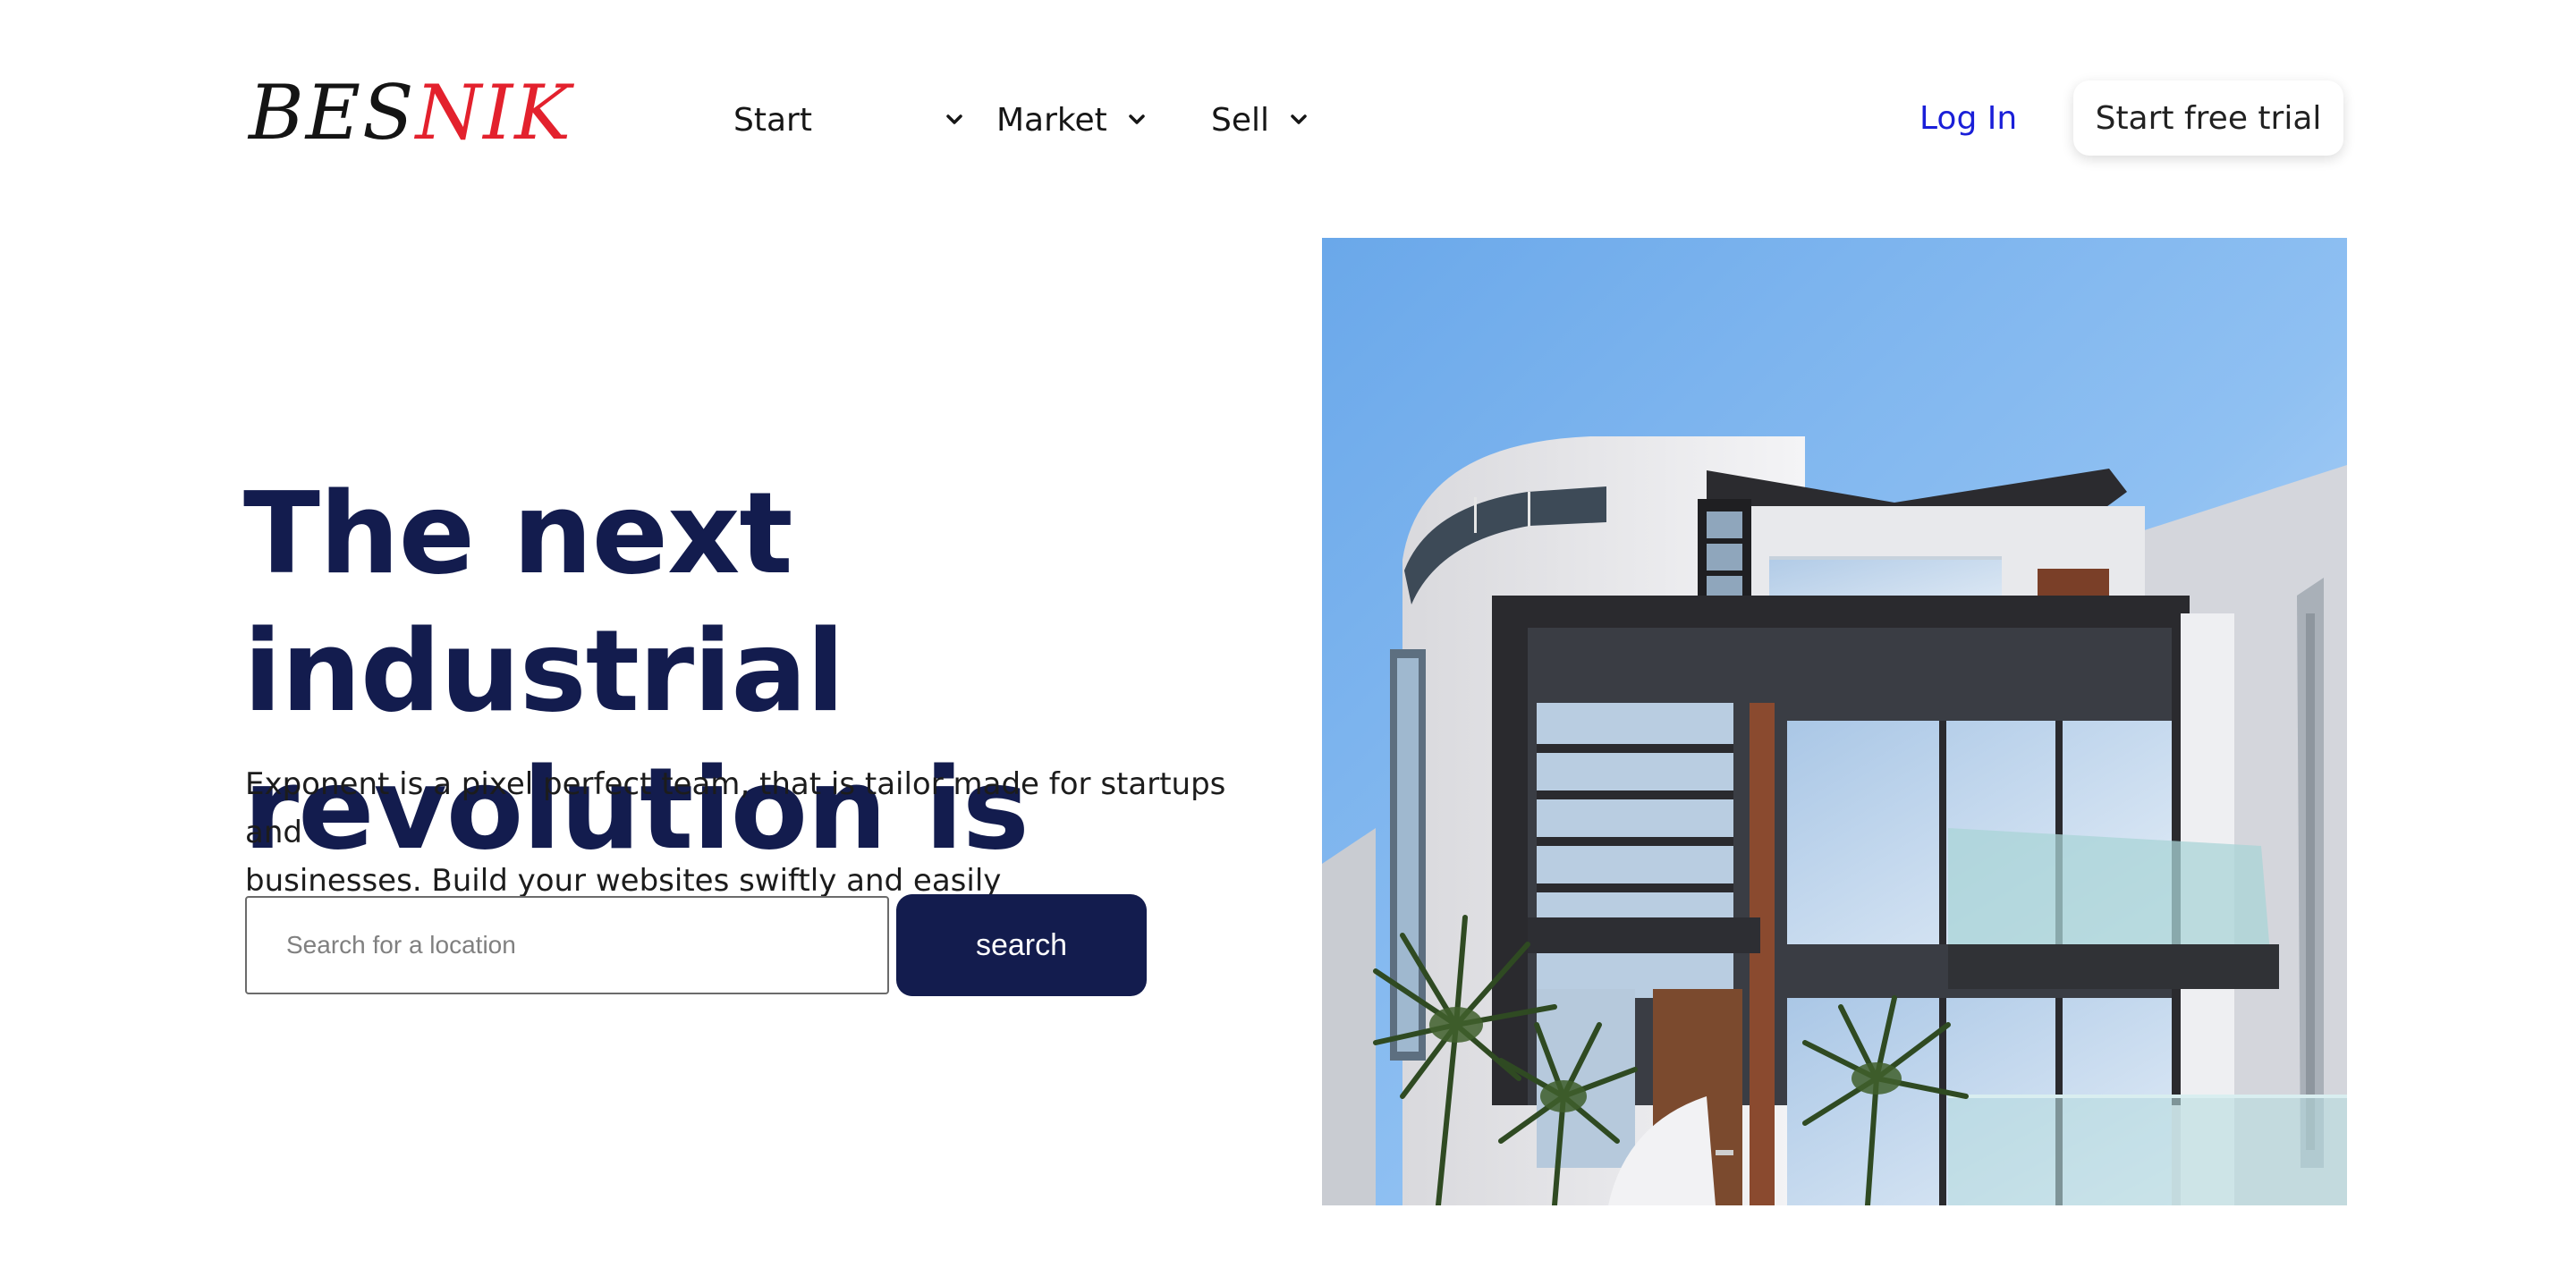 The height and width of the screenshot is (1268, 2576). I want to click on logo-text-part1: BES, so click(332, 112).